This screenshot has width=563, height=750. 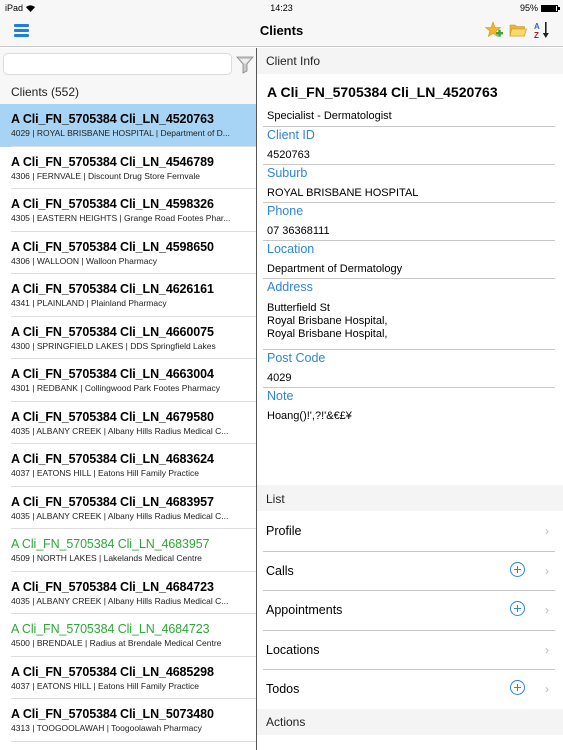 I want to click on actions-section-header: Actions, so click(x=410, y=721).